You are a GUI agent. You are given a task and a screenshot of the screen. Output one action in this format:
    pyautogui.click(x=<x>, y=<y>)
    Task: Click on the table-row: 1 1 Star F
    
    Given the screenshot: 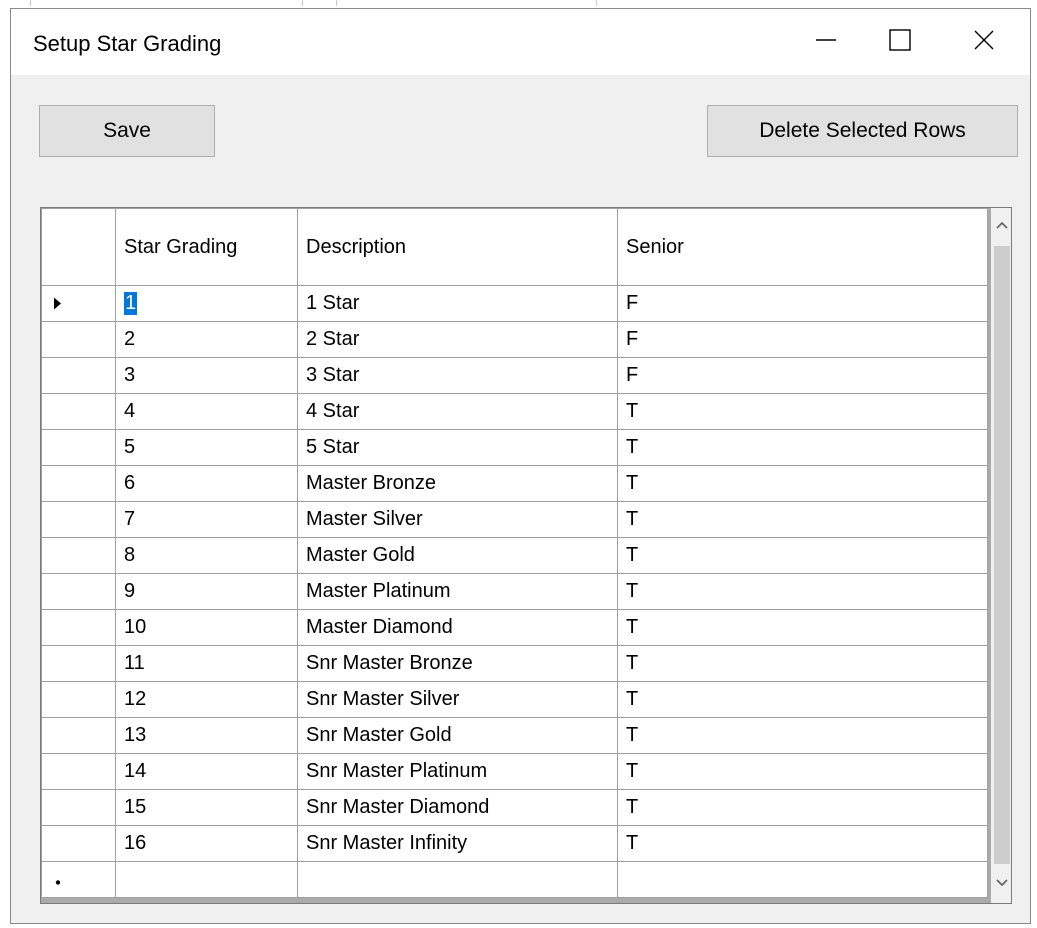 What is the action you would take?
    pyautogui.click(x=514, y=303)
    